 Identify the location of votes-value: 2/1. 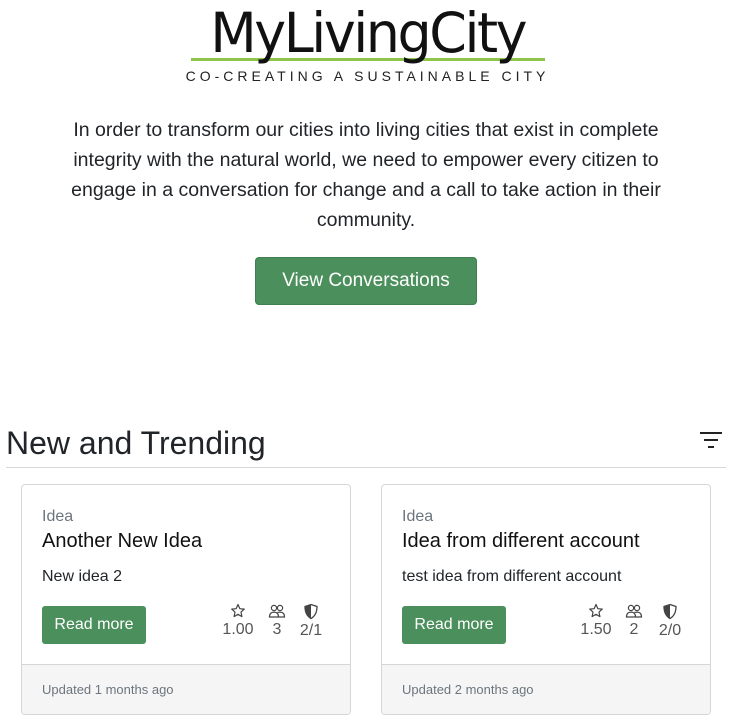
(311, 630).